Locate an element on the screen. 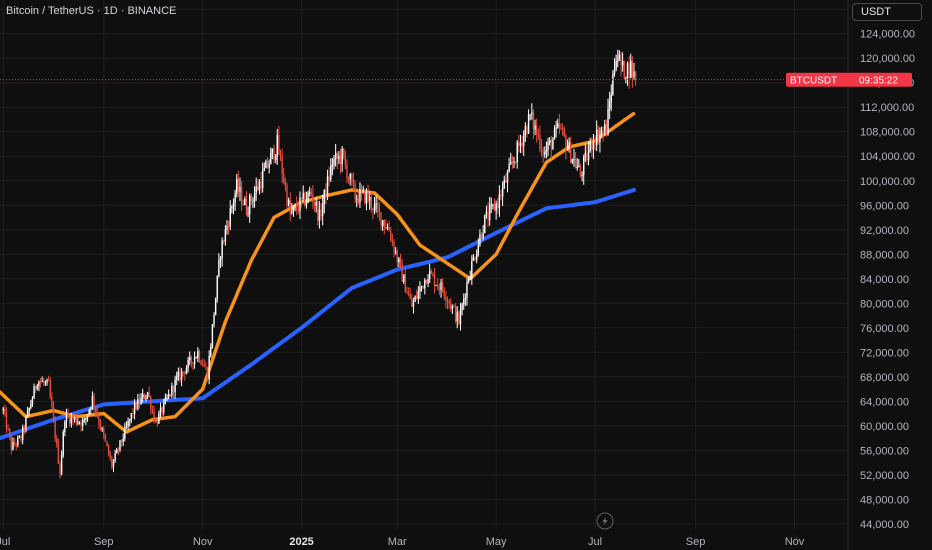 Image resolution: width=932 pixels, height=550 pixels. currency-button: USDT is located at coordinates (887, 12).